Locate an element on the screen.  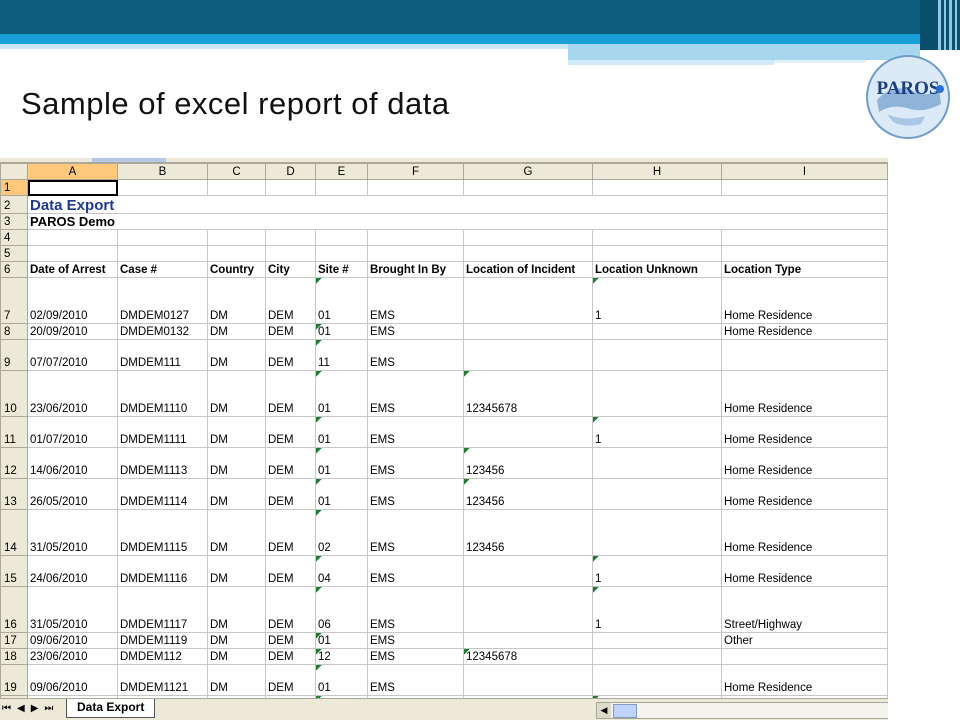
row-header: 13 is located at coordinates (14, 494).